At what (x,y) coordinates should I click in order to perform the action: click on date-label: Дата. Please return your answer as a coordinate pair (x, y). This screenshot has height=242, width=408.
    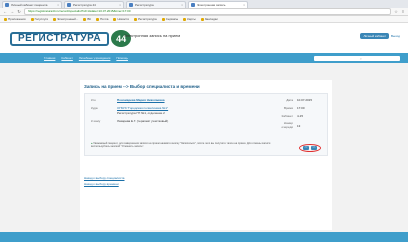
    Looking at the image, I should click on (289, 100).